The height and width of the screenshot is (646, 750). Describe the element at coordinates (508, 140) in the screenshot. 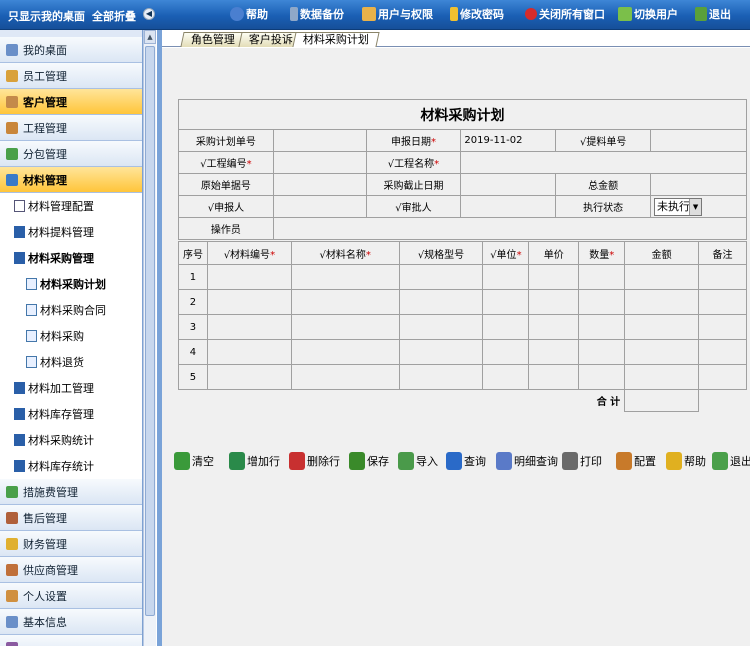

I see `report-date-field: 2019-11-02` at that location.